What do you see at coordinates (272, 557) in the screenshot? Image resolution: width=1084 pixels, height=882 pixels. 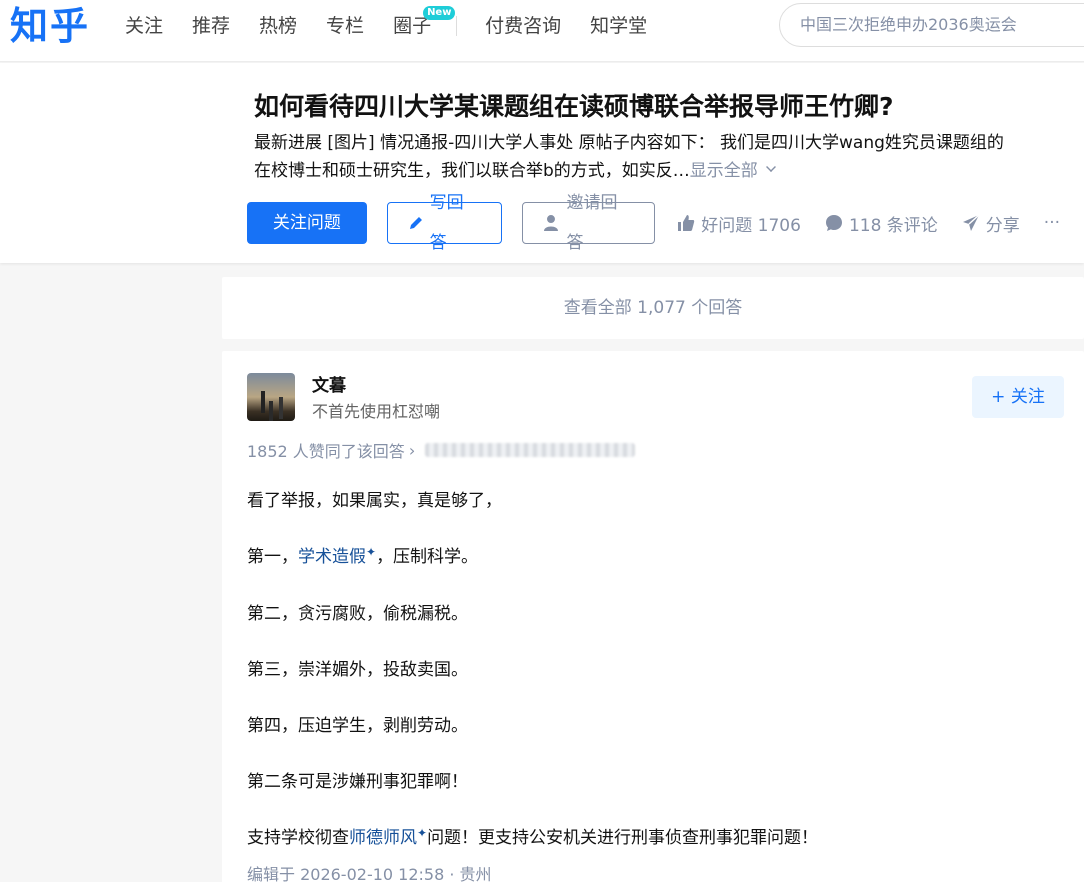 I see `paragraph-text: 第一，` at bounding box center [272, 557].